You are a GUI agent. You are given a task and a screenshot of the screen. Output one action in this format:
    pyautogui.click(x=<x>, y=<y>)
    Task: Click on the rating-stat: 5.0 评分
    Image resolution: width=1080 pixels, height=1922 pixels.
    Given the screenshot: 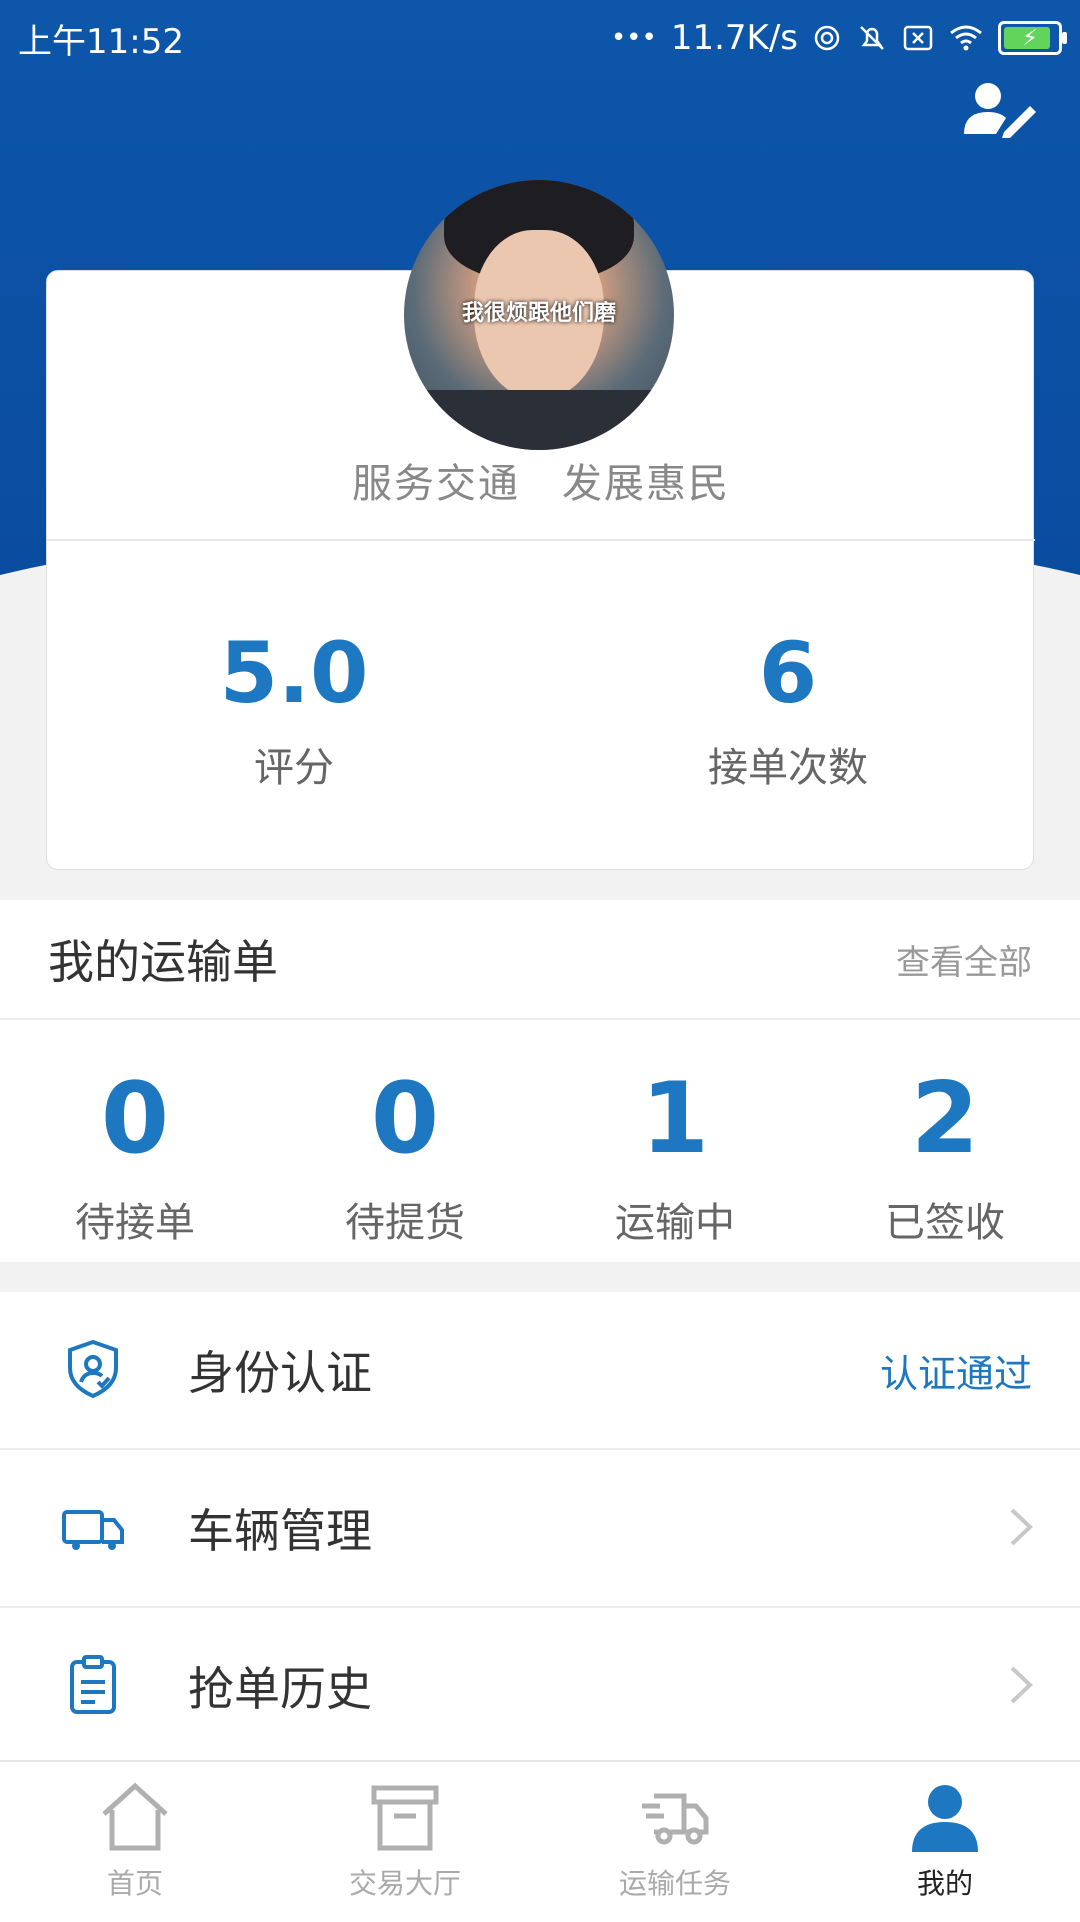 What is the action you would take?
    pyautogui.click(x=294, y=712)
    